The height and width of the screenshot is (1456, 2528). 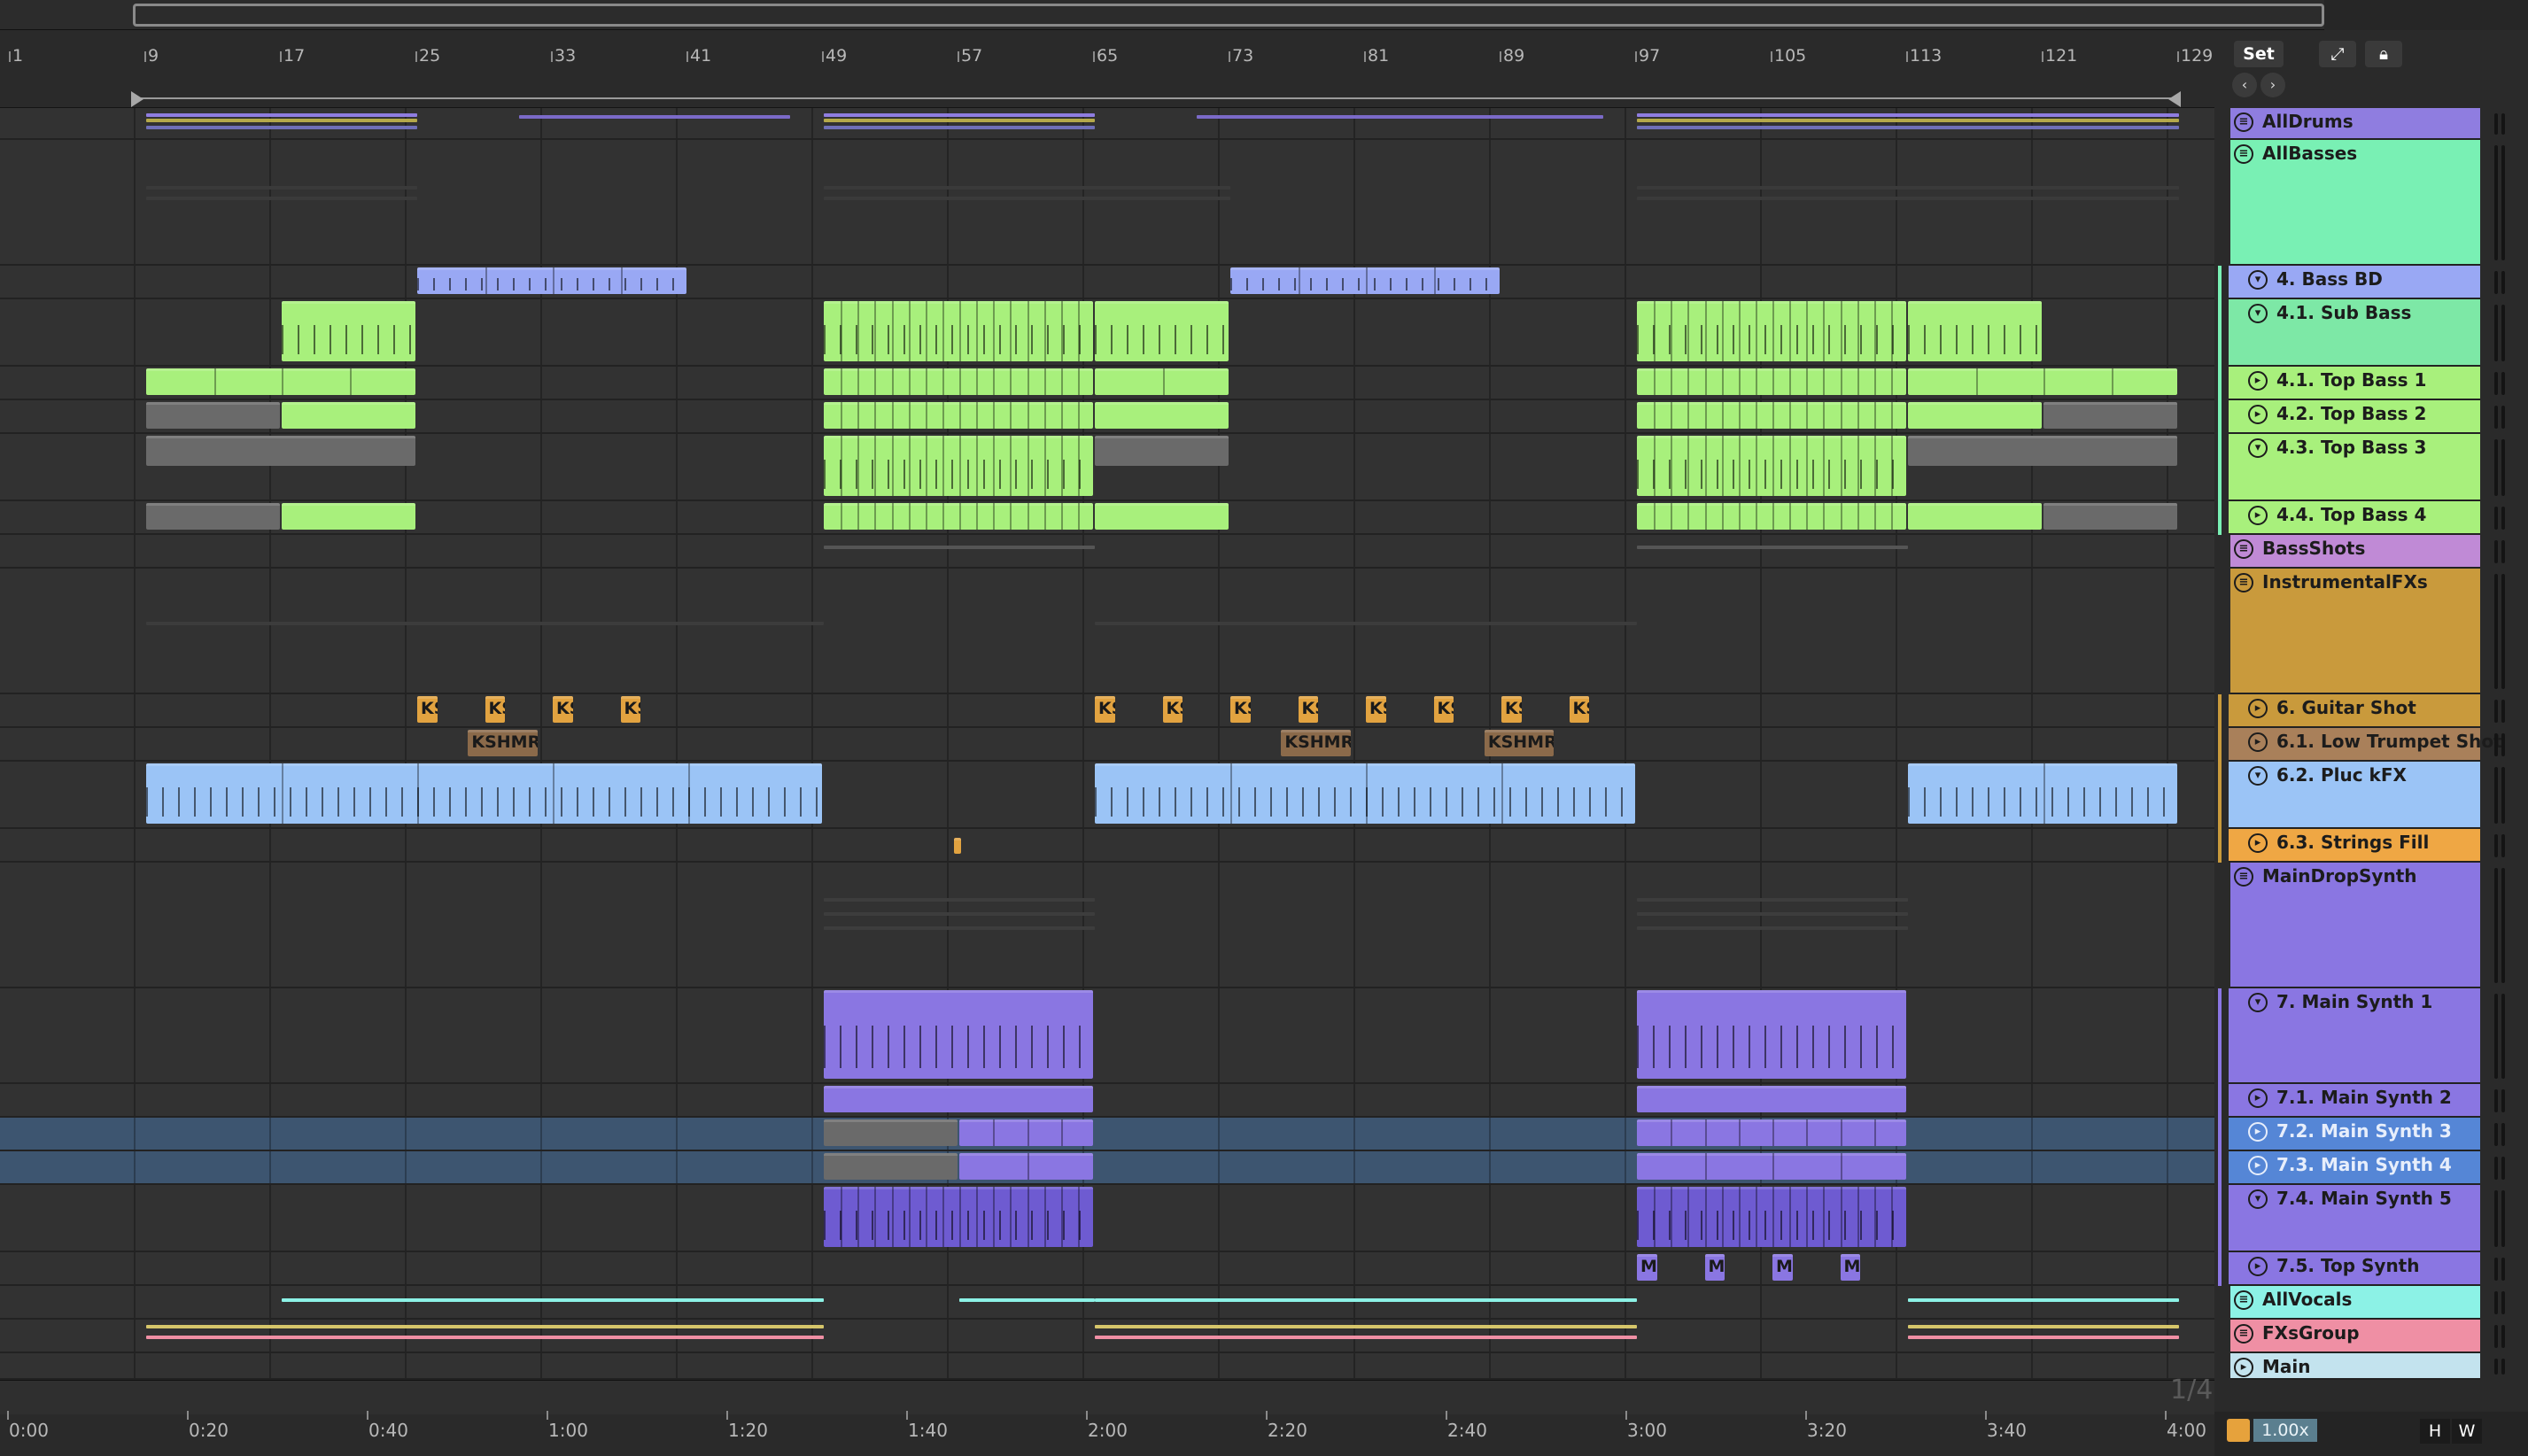 What do you see at coordinates (2351, 380) in the screenshot?
I see `track-name: 4.1. Top Bass 1` at bounding box center [2351, 380].